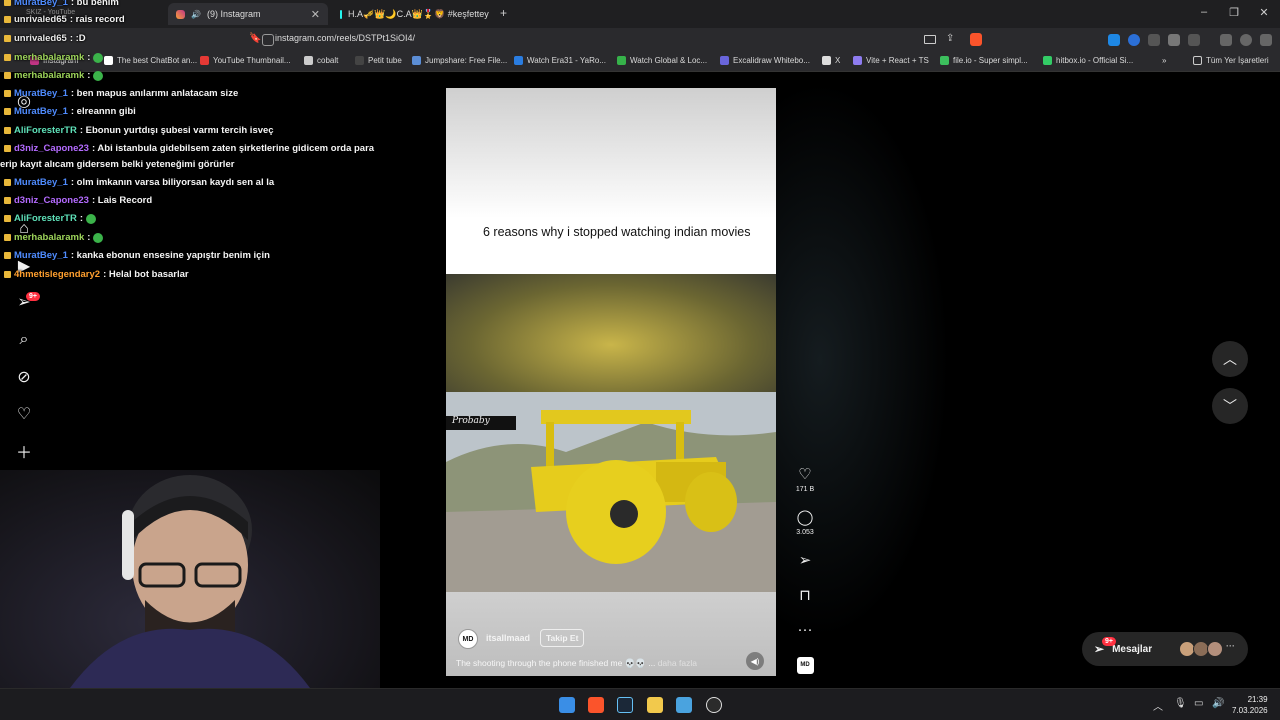 This screenshot has width=1280, height=720. Describe the element at coordinates (1218, 703) in the screenshot. I see `volume-icon: 🔊` at that location.